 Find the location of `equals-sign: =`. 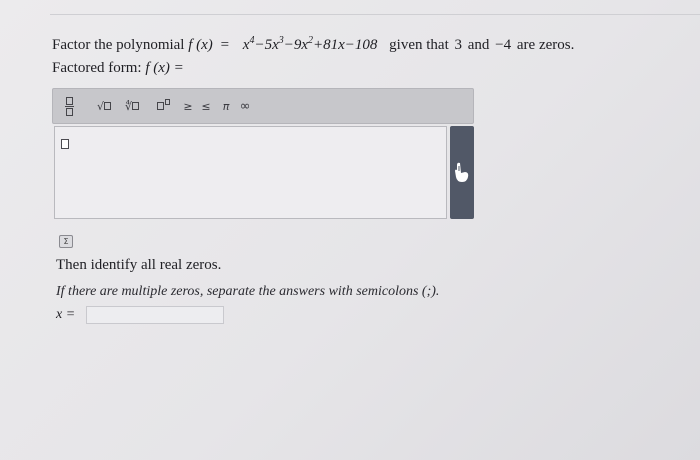

equals-sign: = is located at coordinates (225, 45).